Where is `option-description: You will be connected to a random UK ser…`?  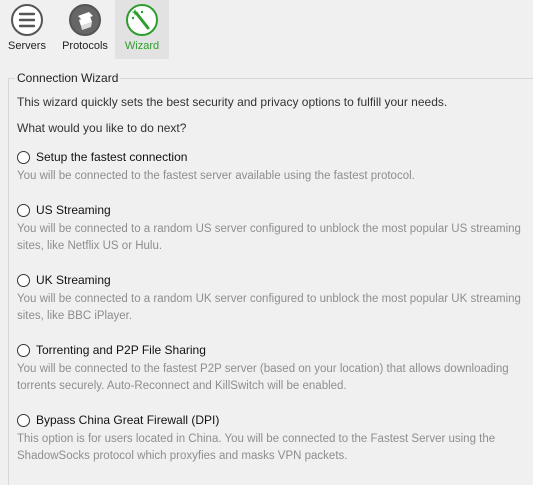 option-description: You will be connected to a random UK ser… is located at coordinates (269, 307).